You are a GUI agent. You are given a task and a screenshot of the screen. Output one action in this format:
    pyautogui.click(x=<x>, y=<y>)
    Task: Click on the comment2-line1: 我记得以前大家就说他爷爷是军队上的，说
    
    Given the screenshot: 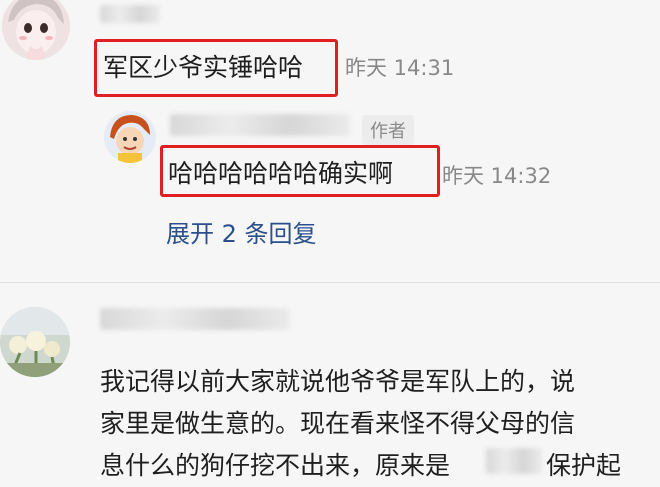 What is the action you would take?
    pyautogui.click(x=338, y=381)
    